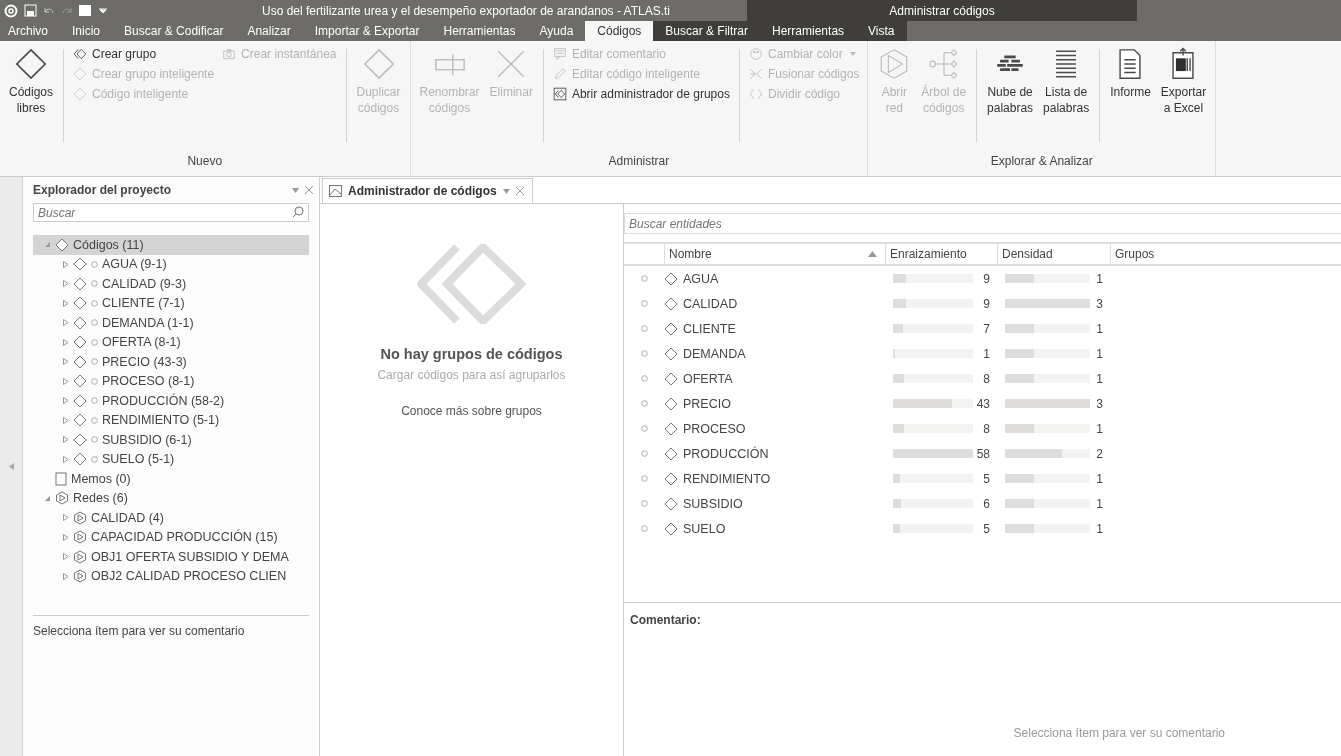  What do you see at coordinates (427, 190) in the screenshot?
I see `document-tab: Administrador de códigos` at bounding box center [427, 190].